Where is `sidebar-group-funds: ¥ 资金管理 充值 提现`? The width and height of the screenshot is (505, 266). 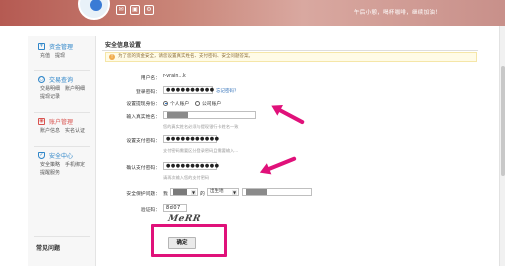 sidebar-group-funds: ¥ 资金管理 充值 提现 is located at coordinates (62, 50).